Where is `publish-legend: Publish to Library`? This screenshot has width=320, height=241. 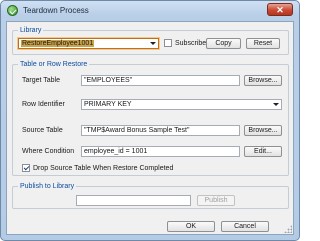
publish-legend: Publish to Library is located at coordinates (47, 186).